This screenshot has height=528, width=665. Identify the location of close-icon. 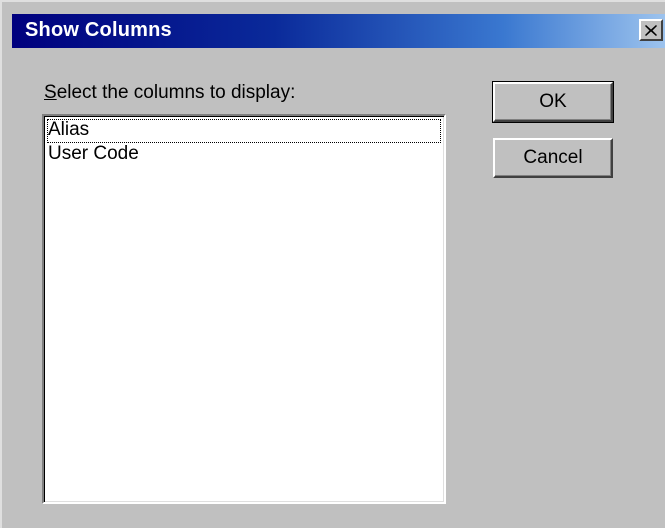
(651, 30).